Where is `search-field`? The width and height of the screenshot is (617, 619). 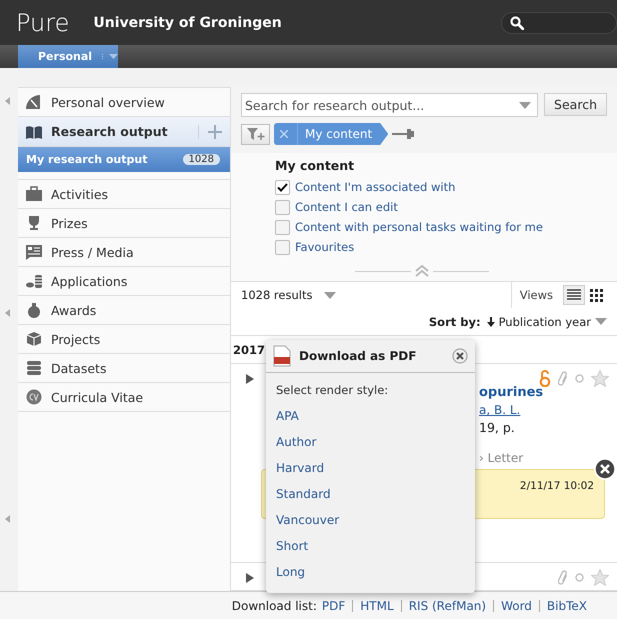 search-field is located at coordinates (559, 23).